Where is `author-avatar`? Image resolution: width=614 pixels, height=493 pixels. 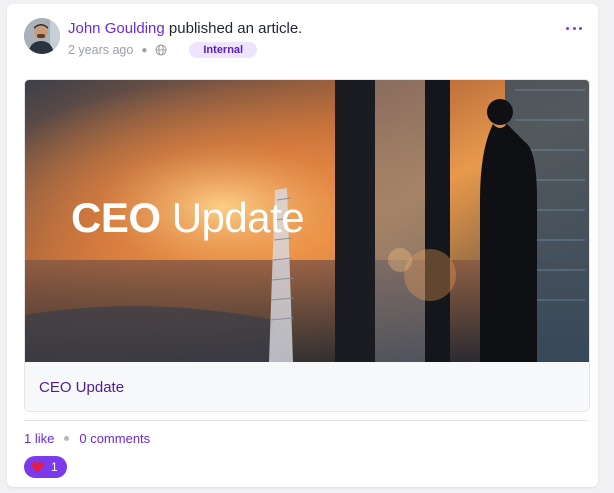
author-avatar is located at coordinates (42, 36).